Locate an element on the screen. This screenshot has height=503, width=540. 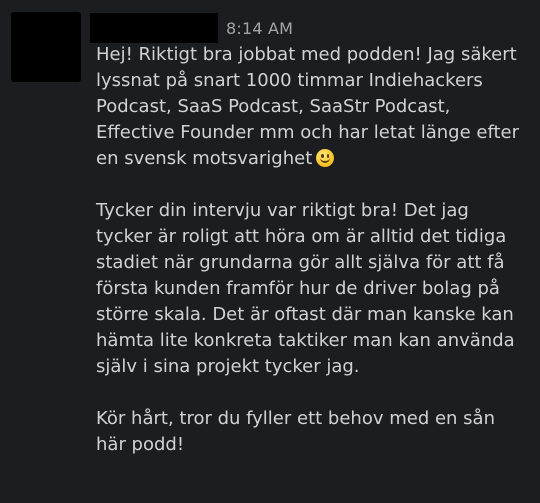
sender-name-redacted is located at coordinates (154, 28).